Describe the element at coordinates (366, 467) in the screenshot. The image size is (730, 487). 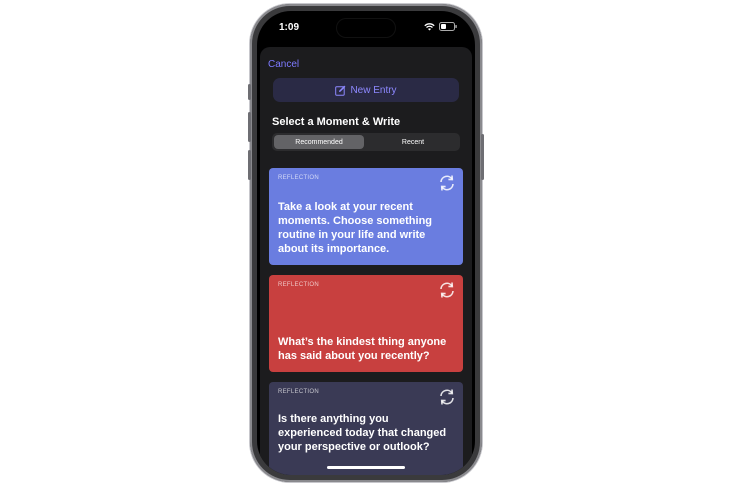
I see `home-indicator` at that location.